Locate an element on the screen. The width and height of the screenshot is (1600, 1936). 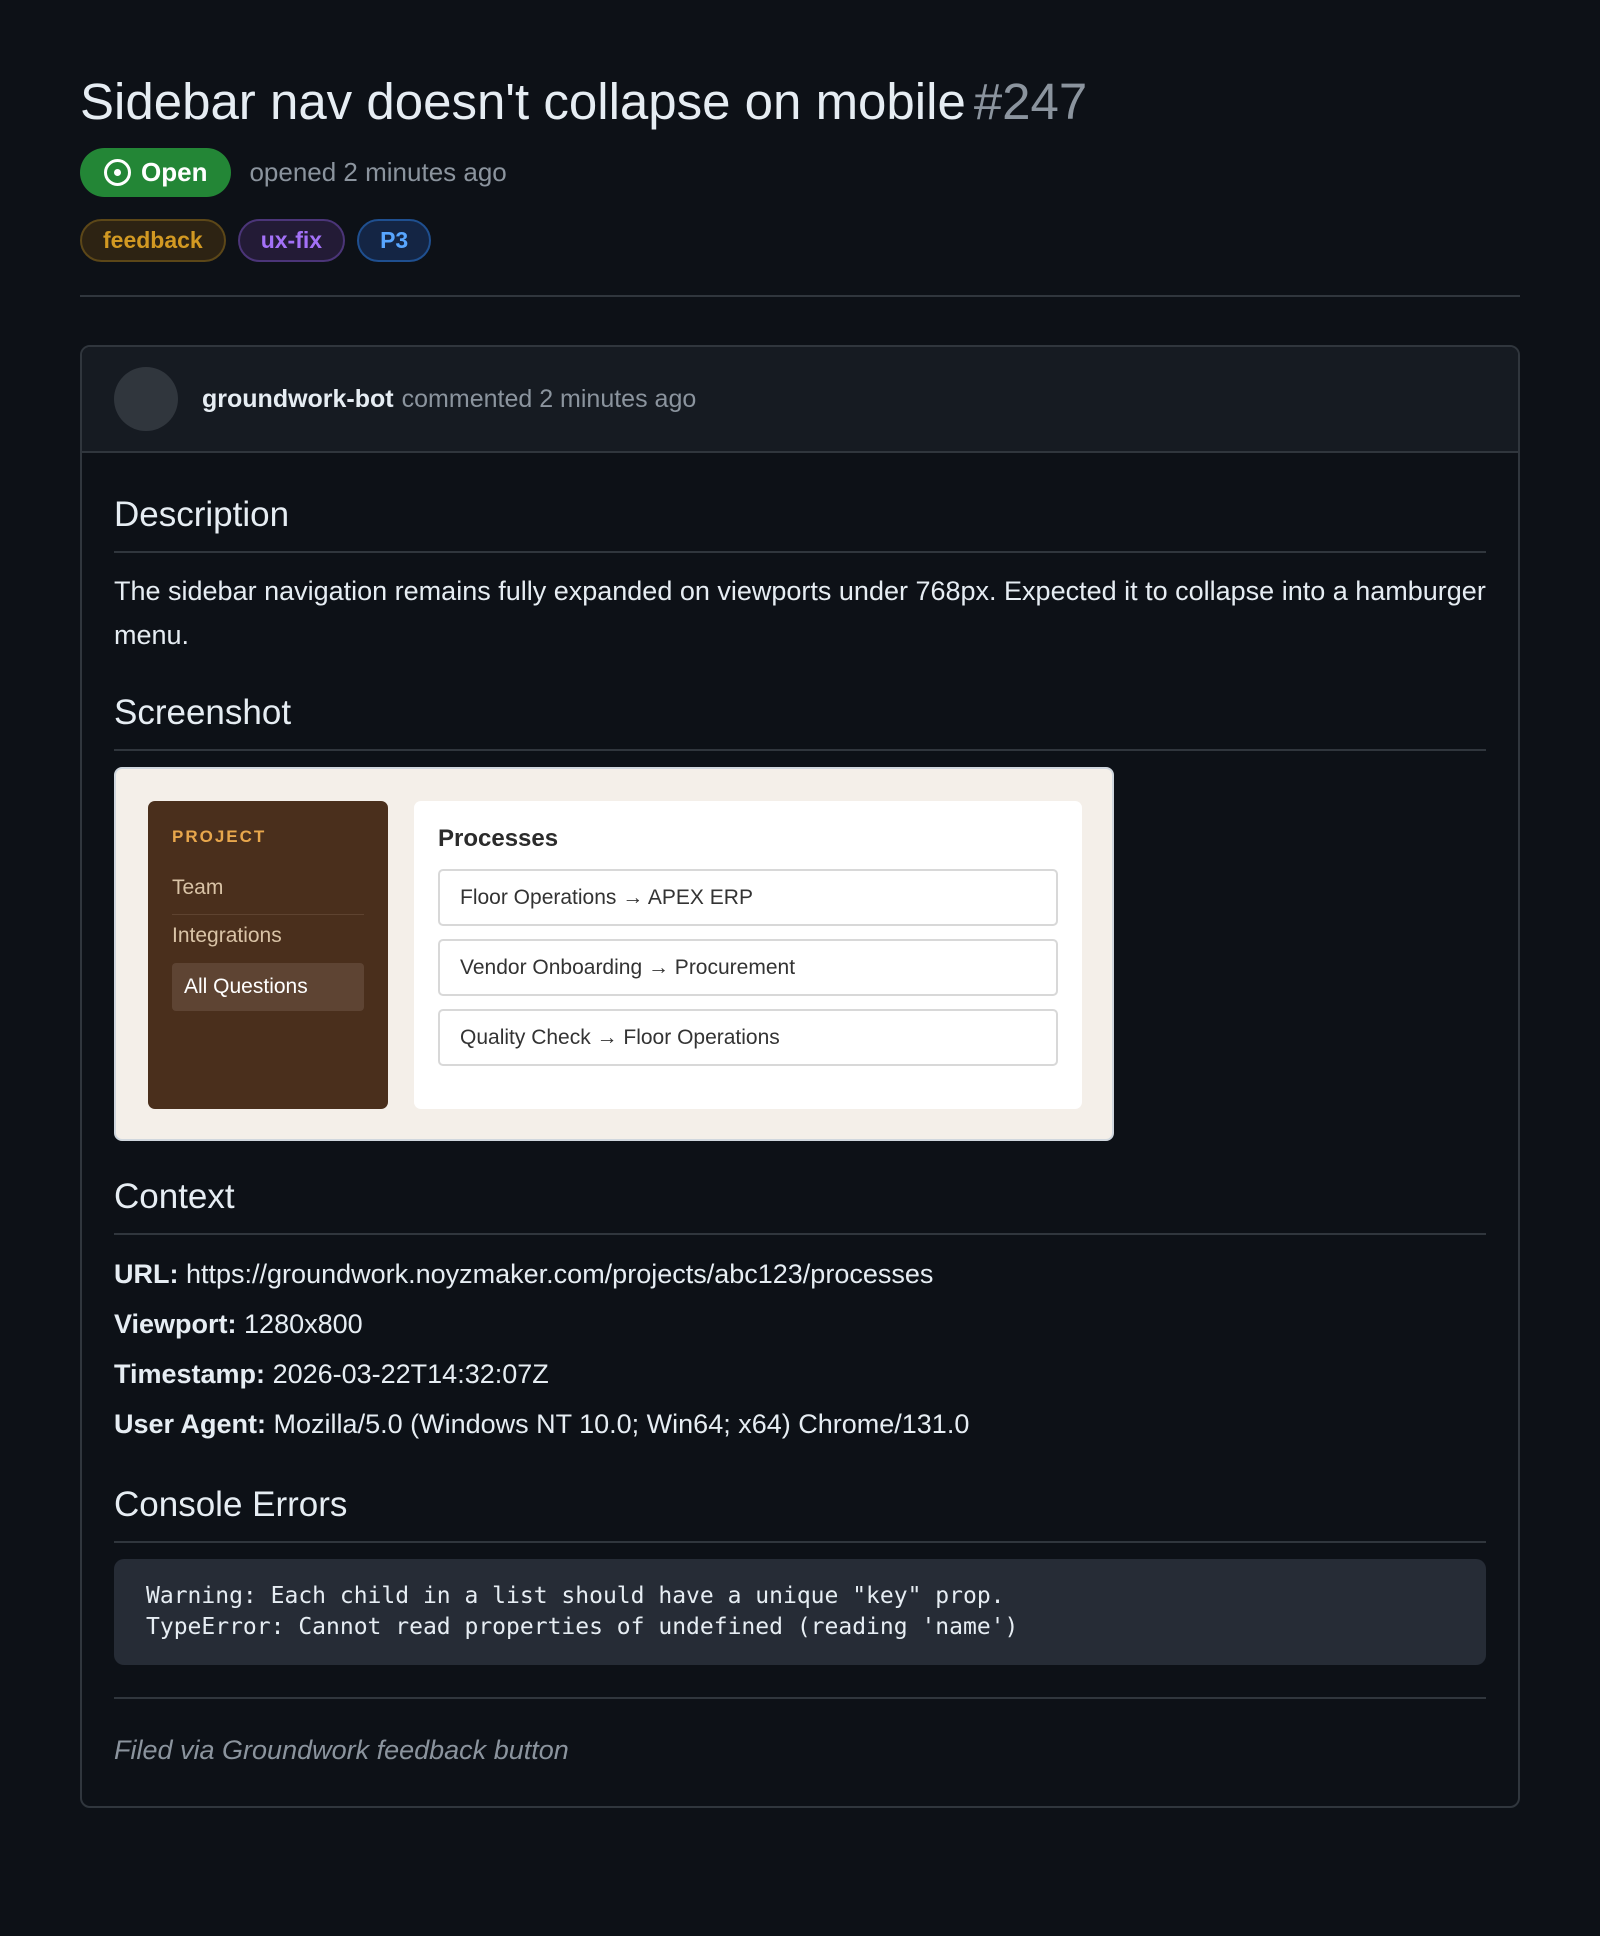
issue-title-text: Sidebar nav doesn't collapse on mobile is located at coordinates (523, 101).